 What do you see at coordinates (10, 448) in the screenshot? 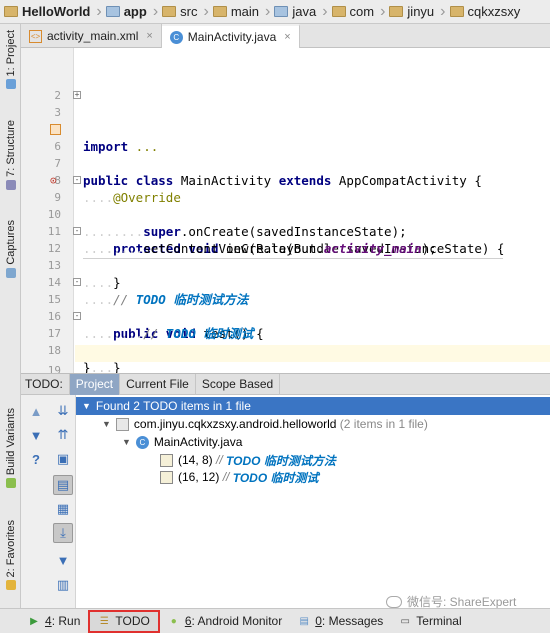
I see `build-variants-tool-tab: Build Variants` at bounding box center [10, 448].